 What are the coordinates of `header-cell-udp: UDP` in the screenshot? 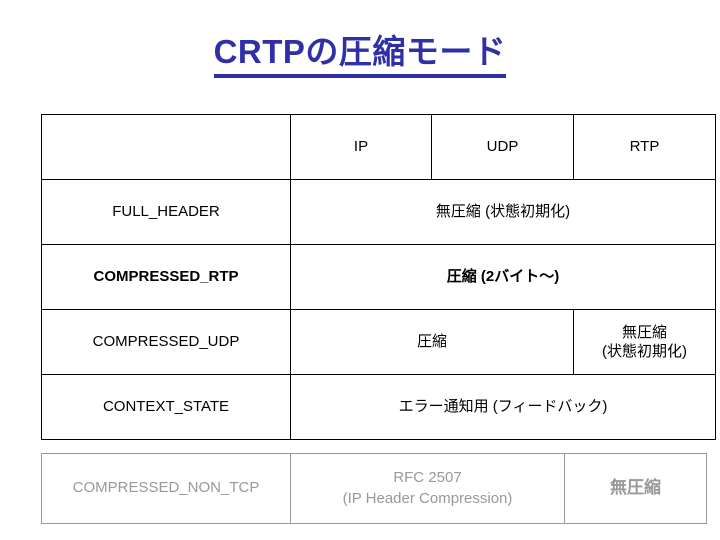 It's located at (502, 147).